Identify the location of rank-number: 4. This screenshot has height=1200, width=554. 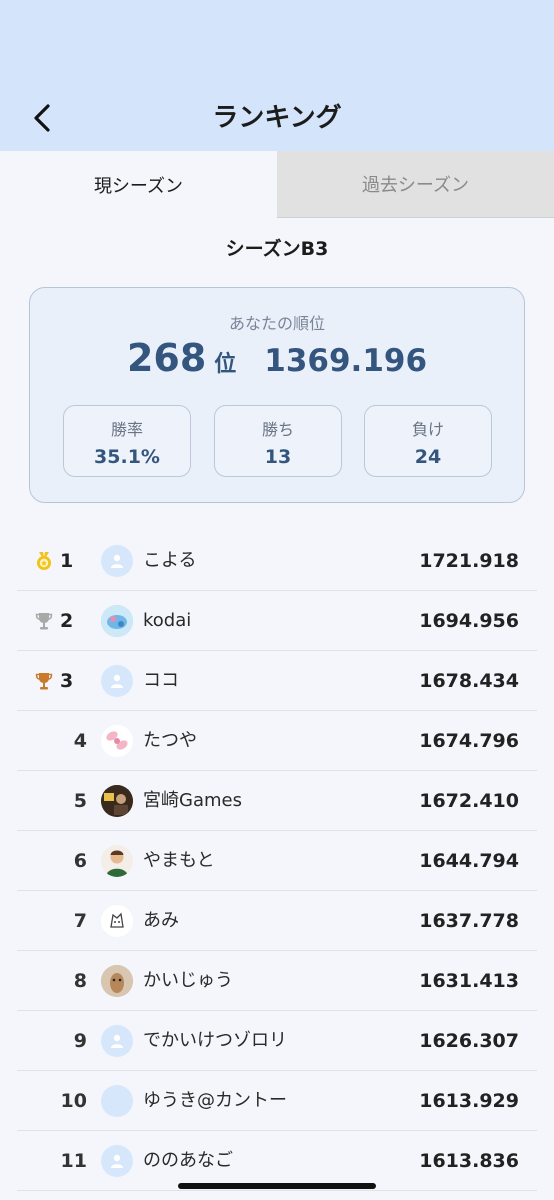
(80, 741).